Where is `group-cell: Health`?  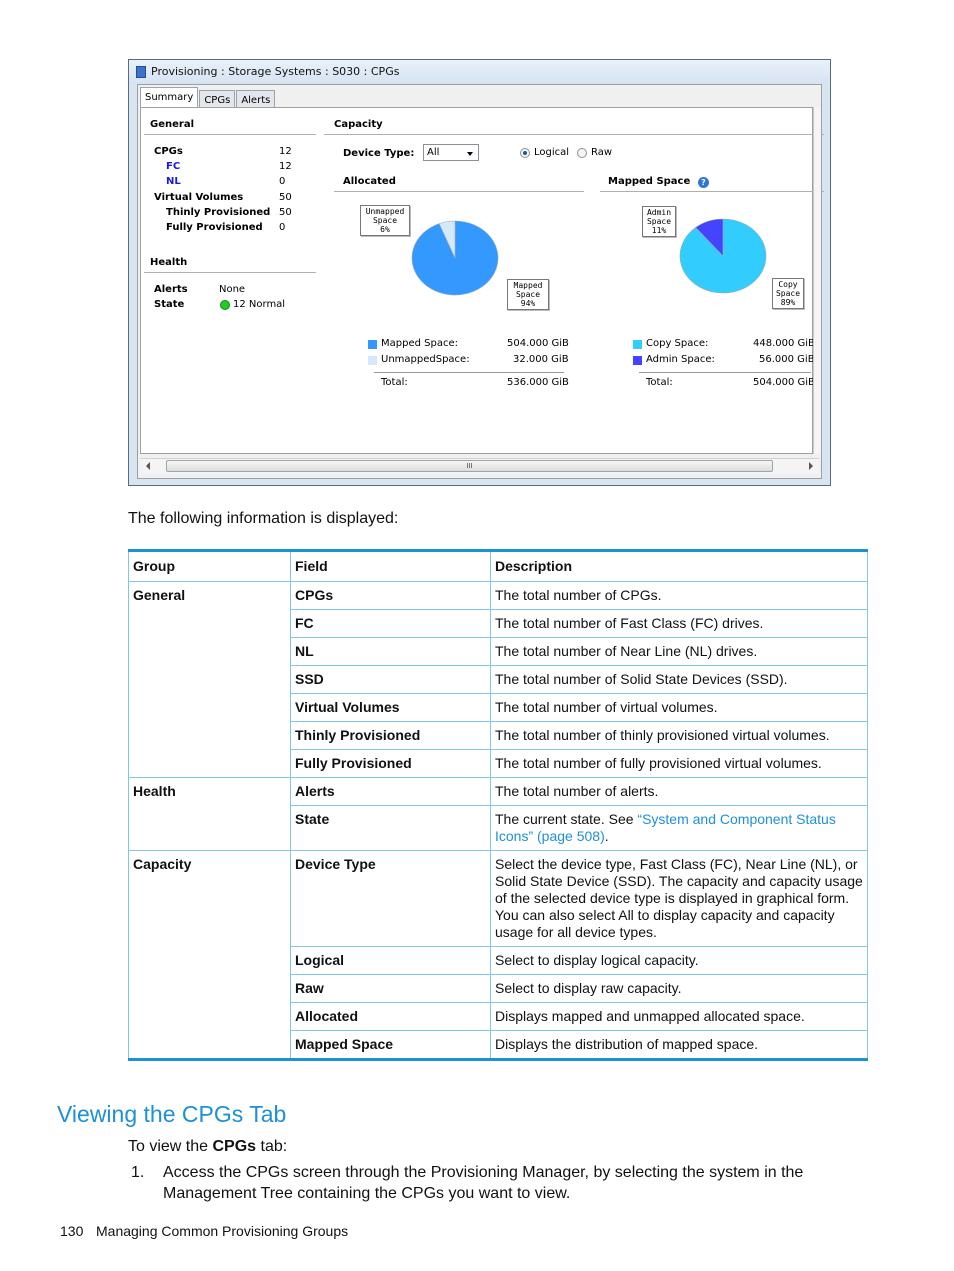
group-cell: Health is located at coordinates (209, 814).